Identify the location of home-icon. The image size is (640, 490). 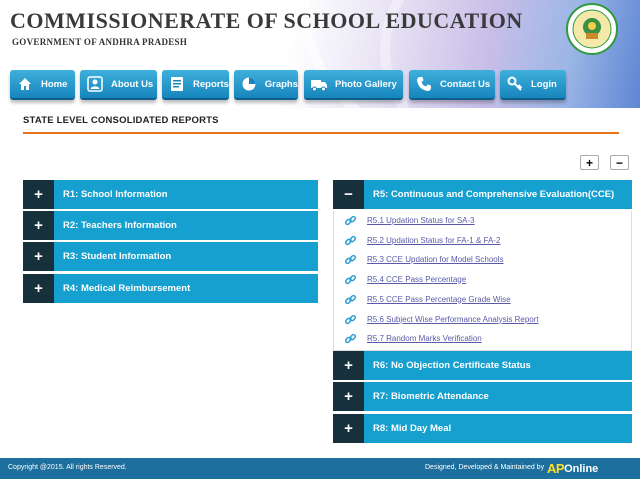
(25, 84).